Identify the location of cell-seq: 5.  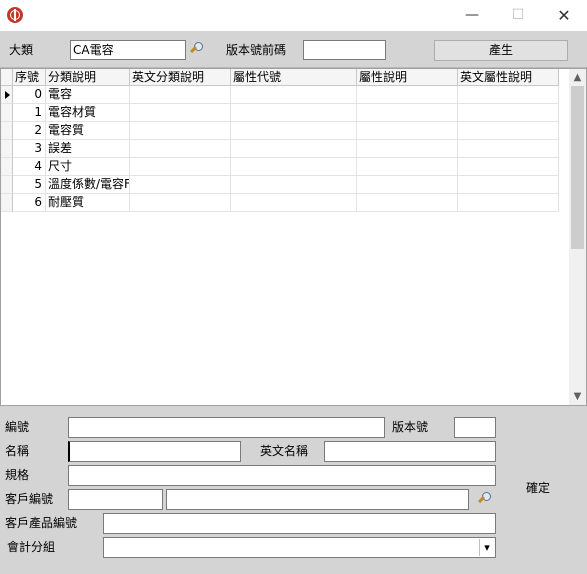
(29, 185).